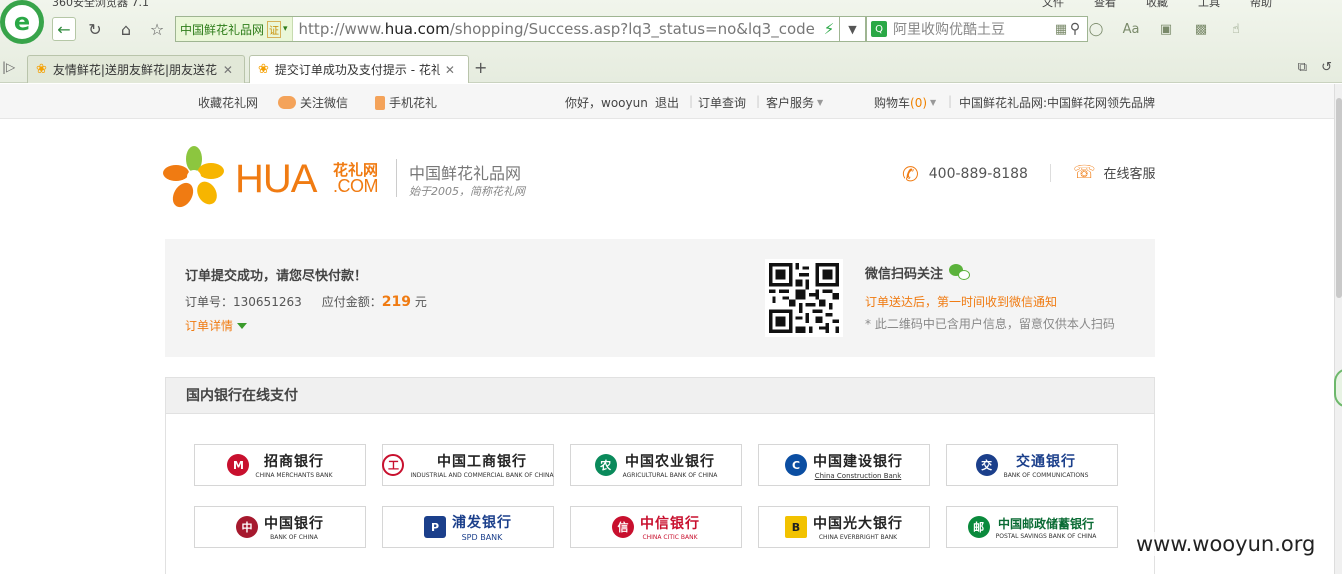 This screenshot has height=574, width=1342. Describe the element at coordinates (396, 302) in the screenshot. I see `order-amount: 219` at that location.